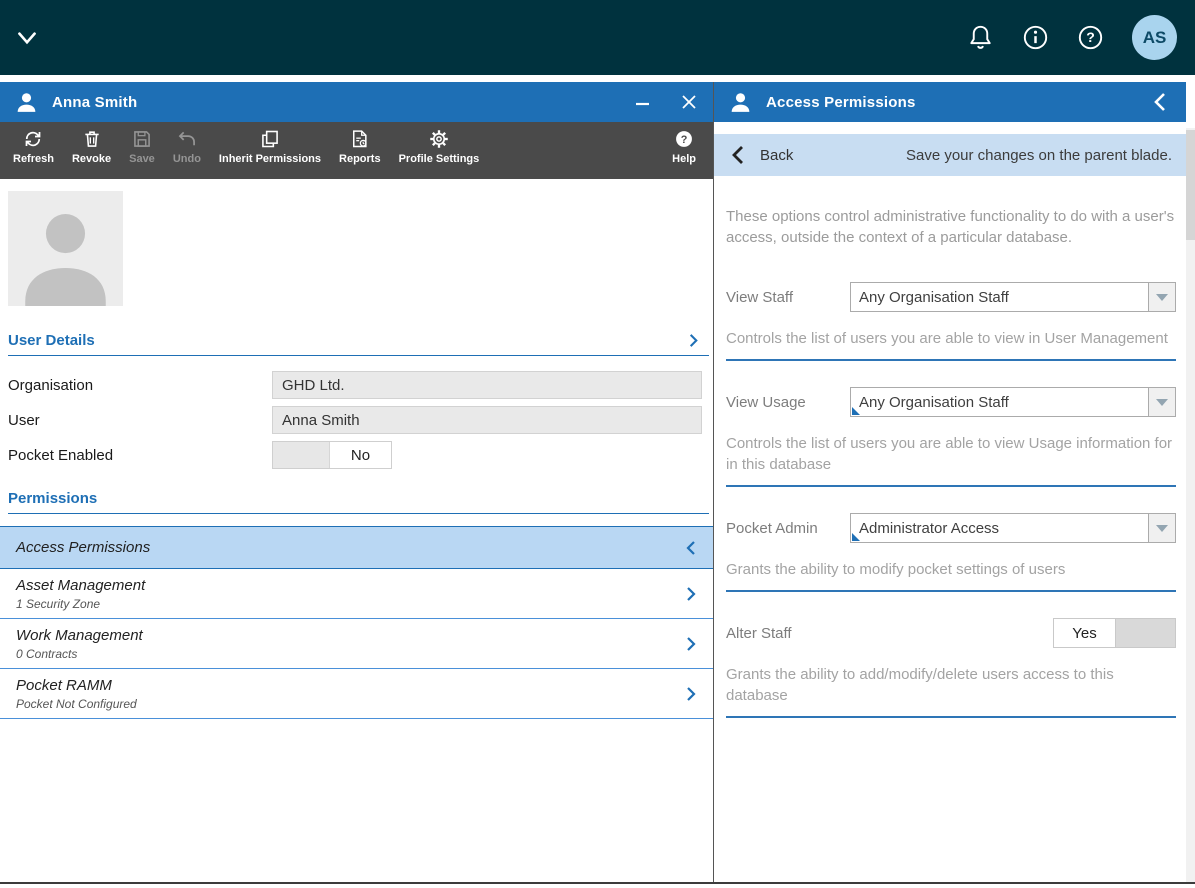  Describe the element at coordinates (270, 159) in the screenshot. I see `toolbar-button-label: Inherit Permissions` at that location.